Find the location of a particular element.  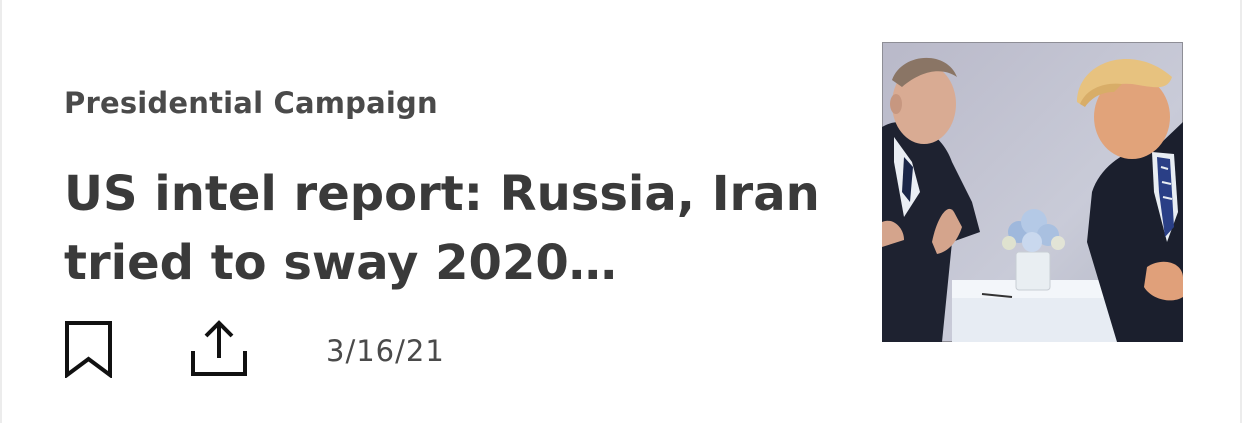

bookmark-button is located at coordinates (89, 349).